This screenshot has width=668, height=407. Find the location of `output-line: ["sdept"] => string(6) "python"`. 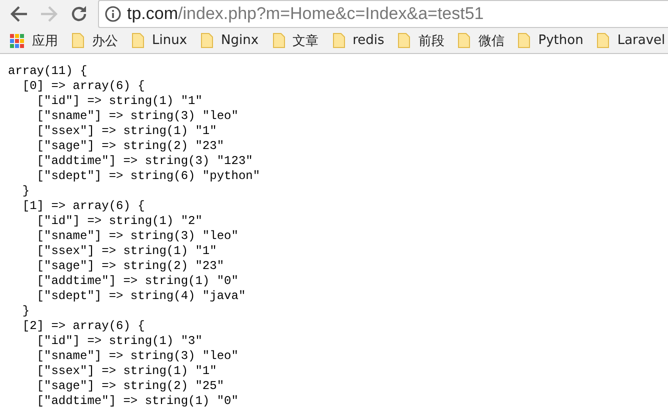

output-line: ["sdept"] => string(6) "python" is located at coordinates (148, 176).